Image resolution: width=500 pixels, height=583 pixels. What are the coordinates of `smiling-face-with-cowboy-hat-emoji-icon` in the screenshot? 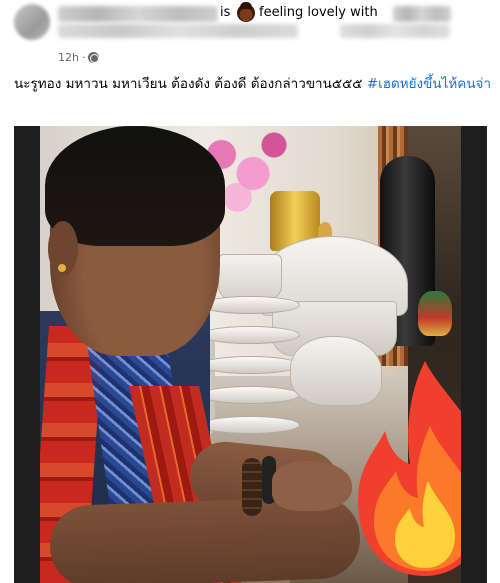 It's located at (246, 12).